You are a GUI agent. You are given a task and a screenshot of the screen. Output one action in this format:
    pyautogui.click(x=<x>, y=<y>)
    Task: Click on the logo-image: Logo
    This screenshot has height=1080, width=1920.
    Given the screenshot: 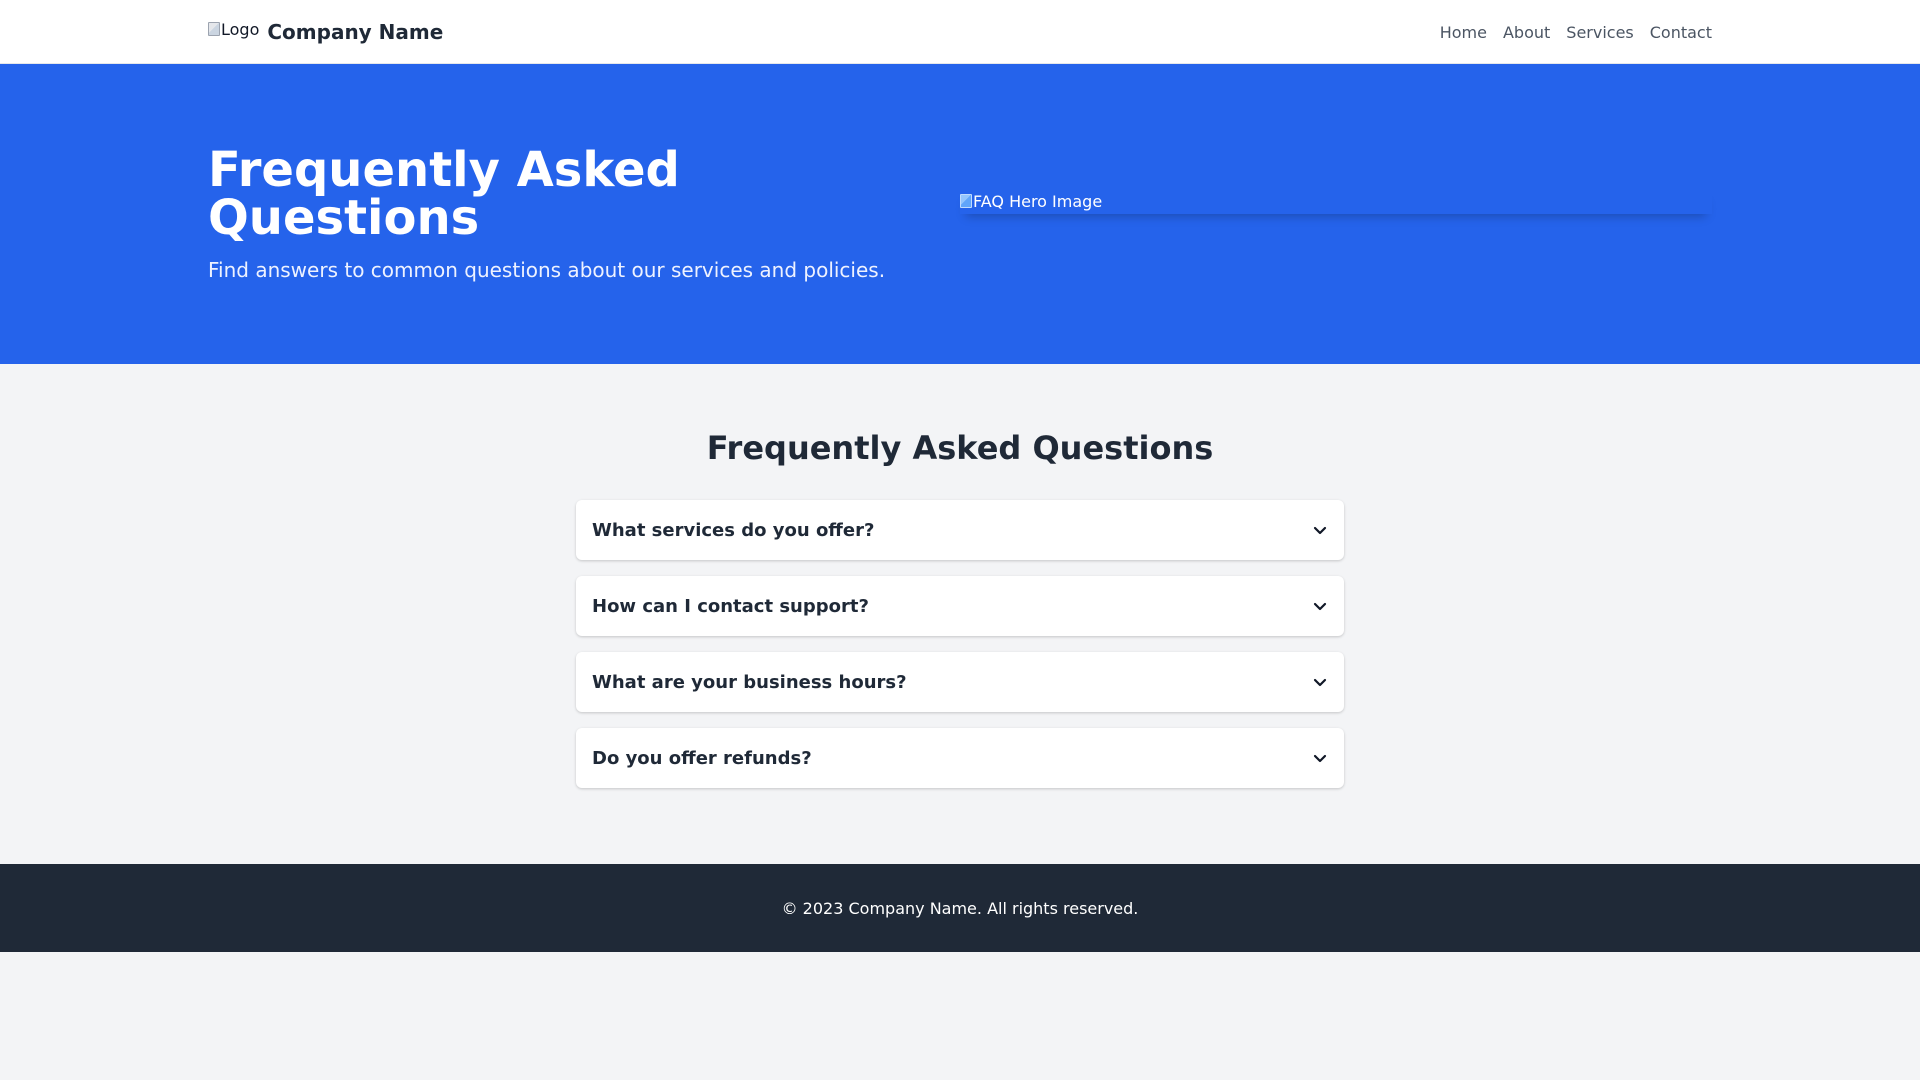 What is the action you would take?
    pyautogui.click(x=233, y=29)
    